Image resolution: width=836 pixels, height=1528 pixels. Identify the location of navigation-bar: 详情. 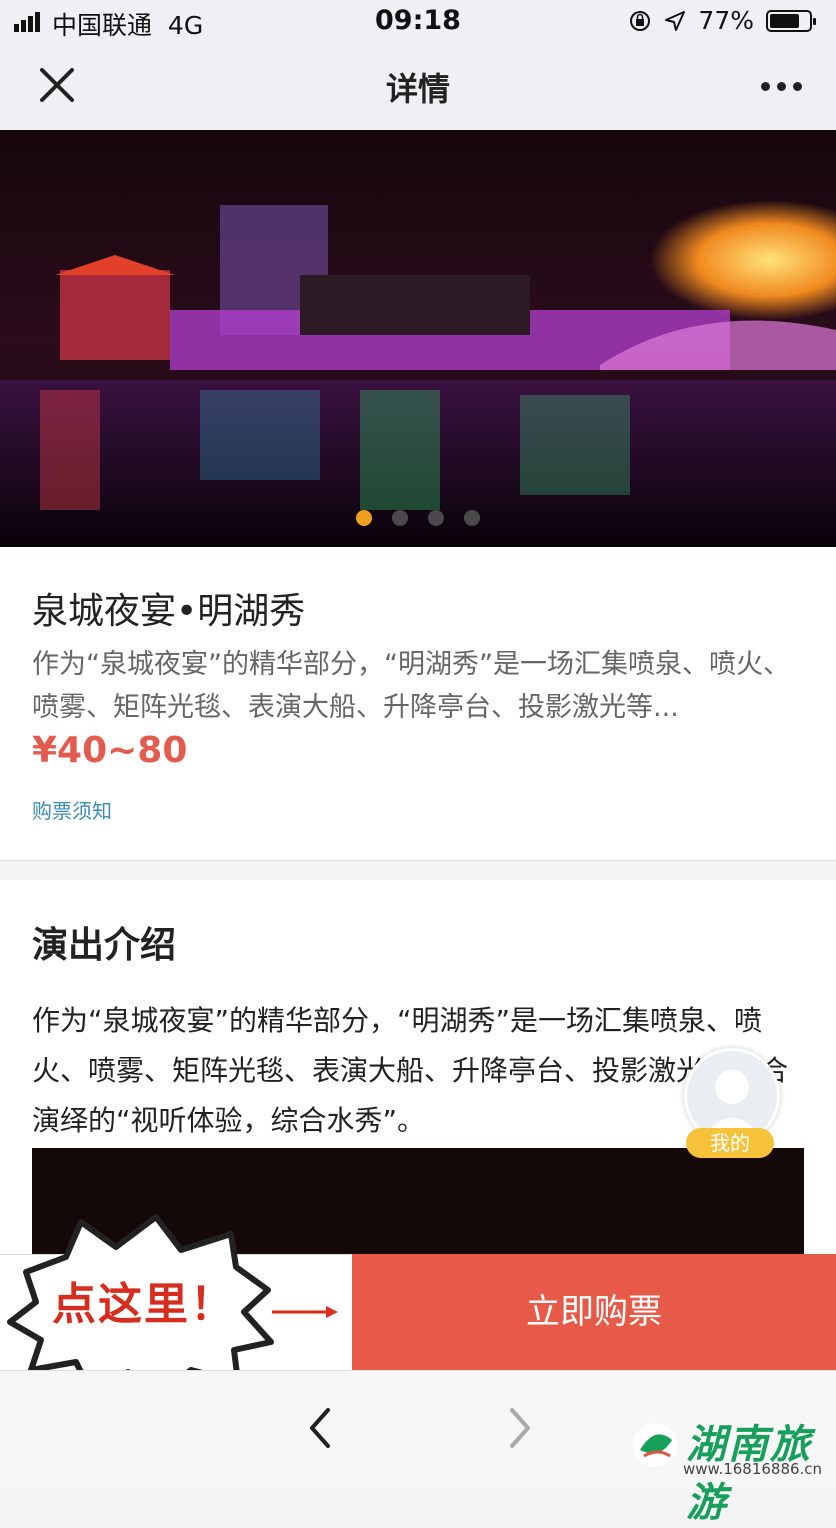
(418, 86).